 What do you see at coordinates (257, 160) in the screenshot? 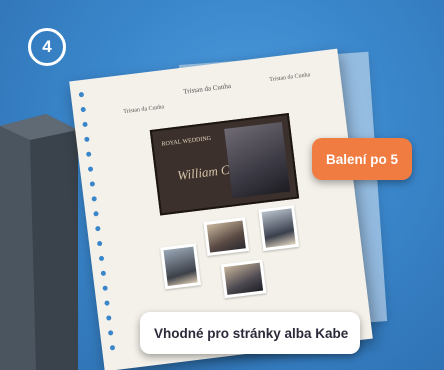
I see `sheet-photo` at bounding box center [257, 160].